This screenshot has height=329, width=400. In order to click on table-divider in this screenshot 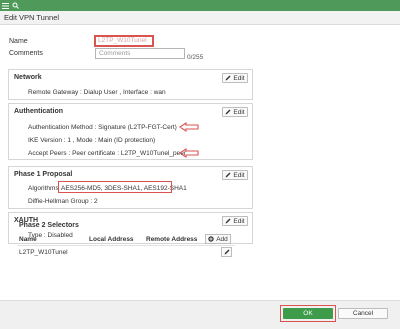, I will do `click(126, 245)`.